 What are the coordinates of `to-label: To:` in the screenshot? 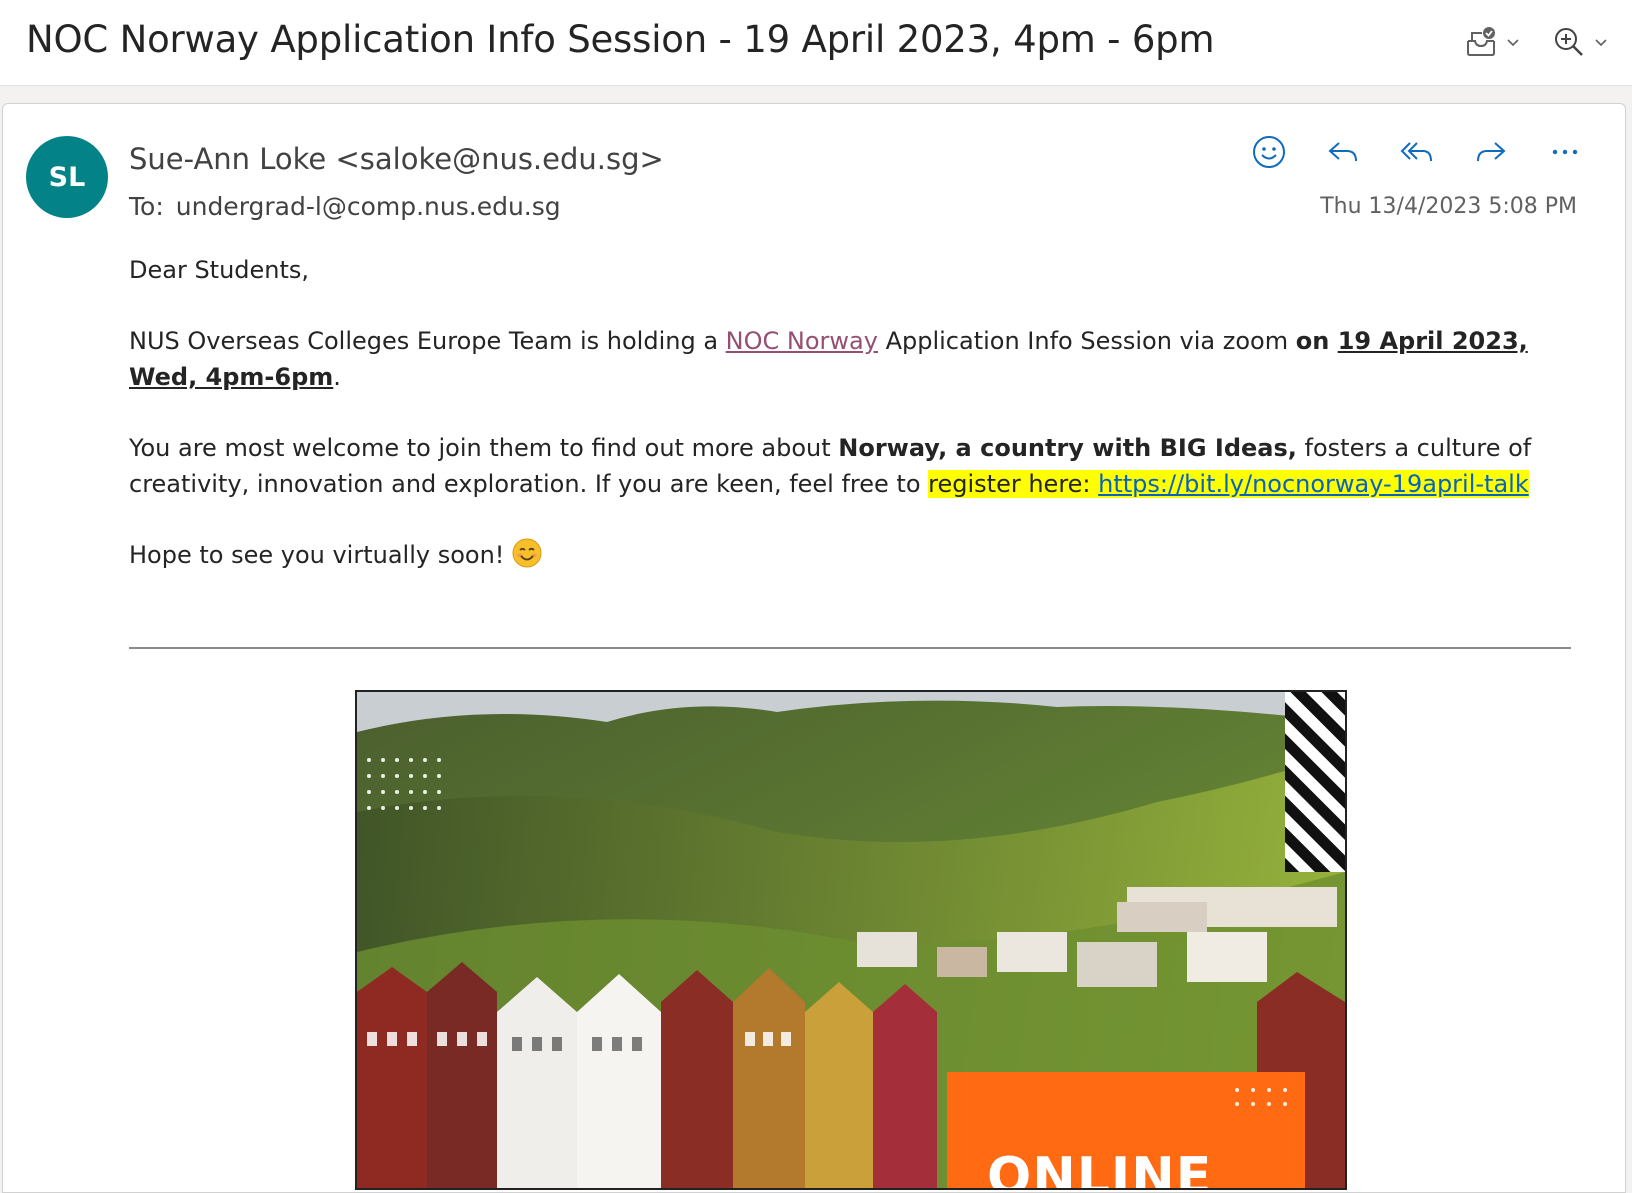 It's located at (146, 206).